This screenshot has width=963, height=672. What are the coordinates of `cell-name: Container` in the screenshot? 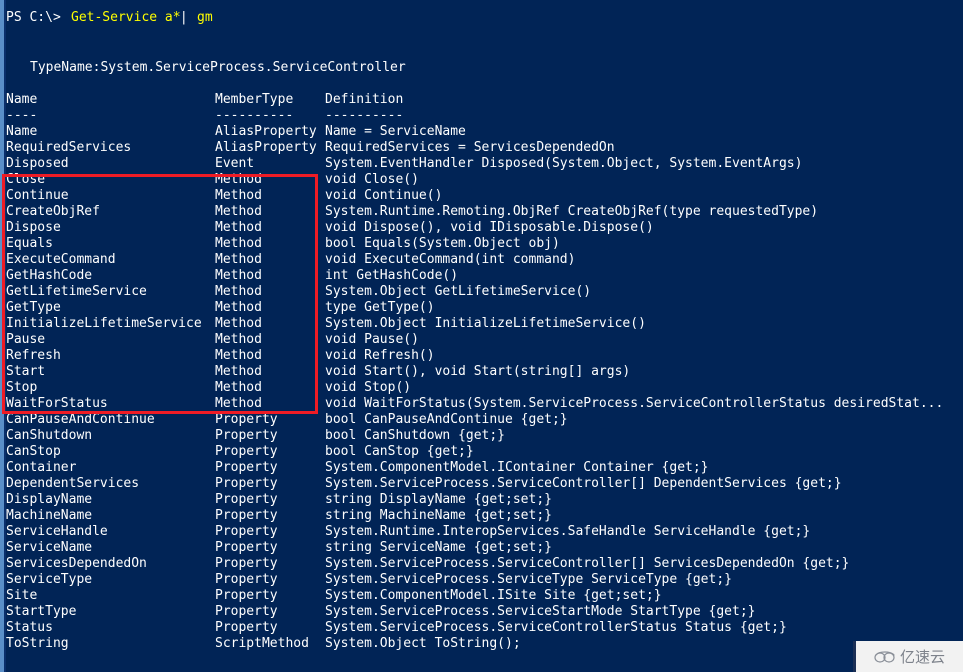 It's located at (41, 467).